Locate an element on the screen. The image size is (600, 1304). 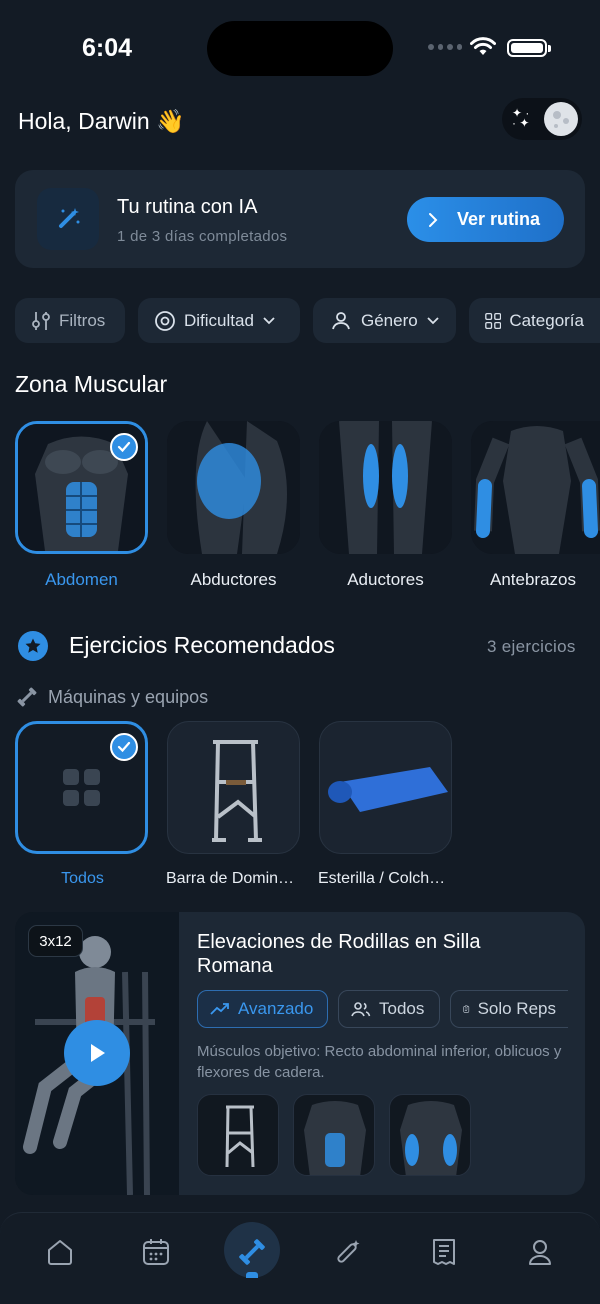
recommended-title: Ejercicios Recomendados is located at coordinates (202, 645).